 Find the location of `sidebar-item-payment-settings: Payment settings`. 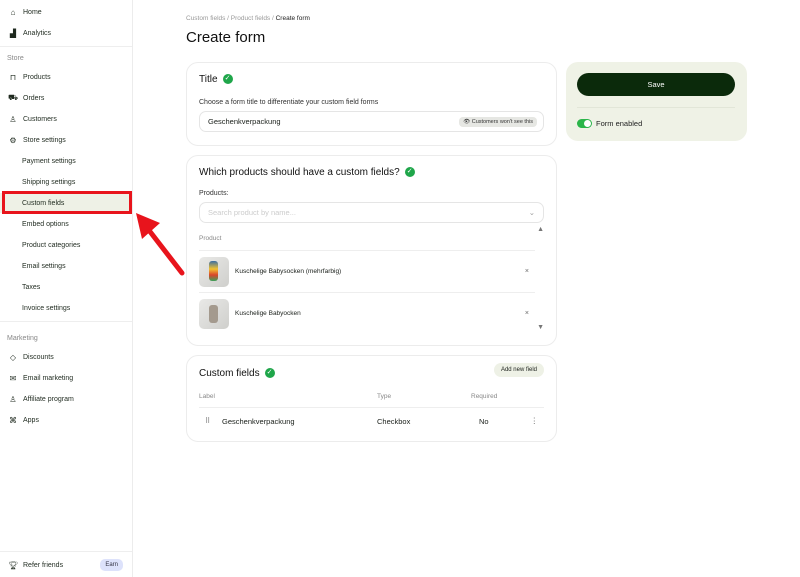

sidebar-item-payment-settings: Payment settings is located at coordinates (66, 161).